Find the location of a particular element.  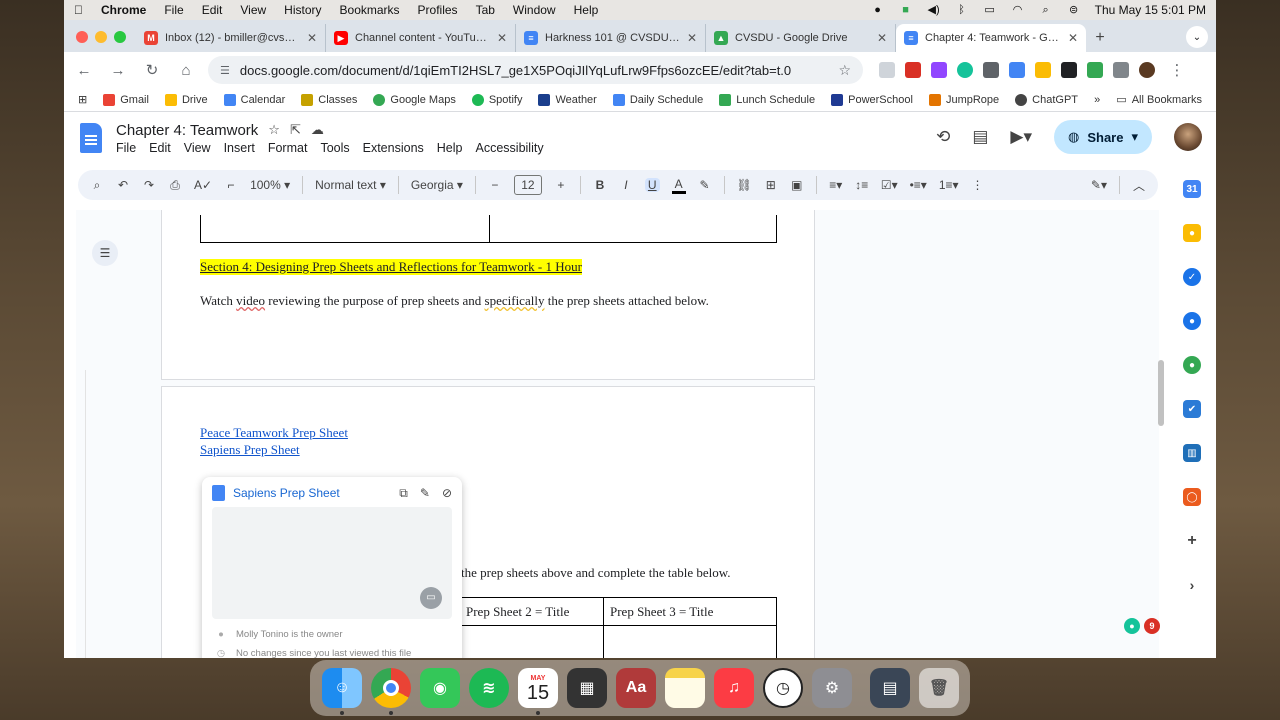

font-select: Georgia ▾ is located at coordinates (437, 185).